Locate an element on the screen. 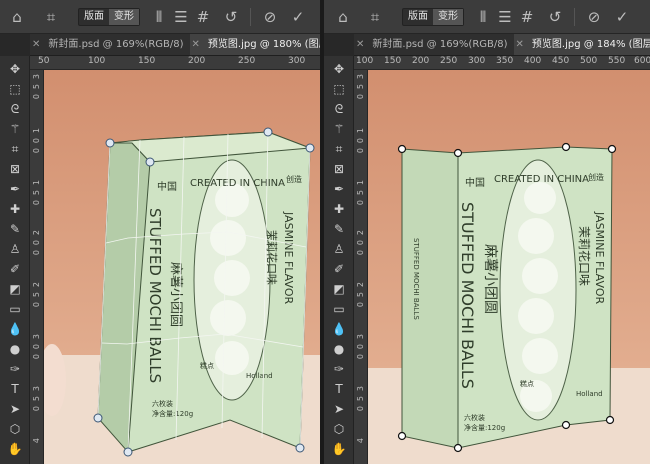  options-bar: ⌂ ⌗ 版面 变形 ⦀ ☰ # ↺ ⊘ ✓ is located at coordinates (487, 17).